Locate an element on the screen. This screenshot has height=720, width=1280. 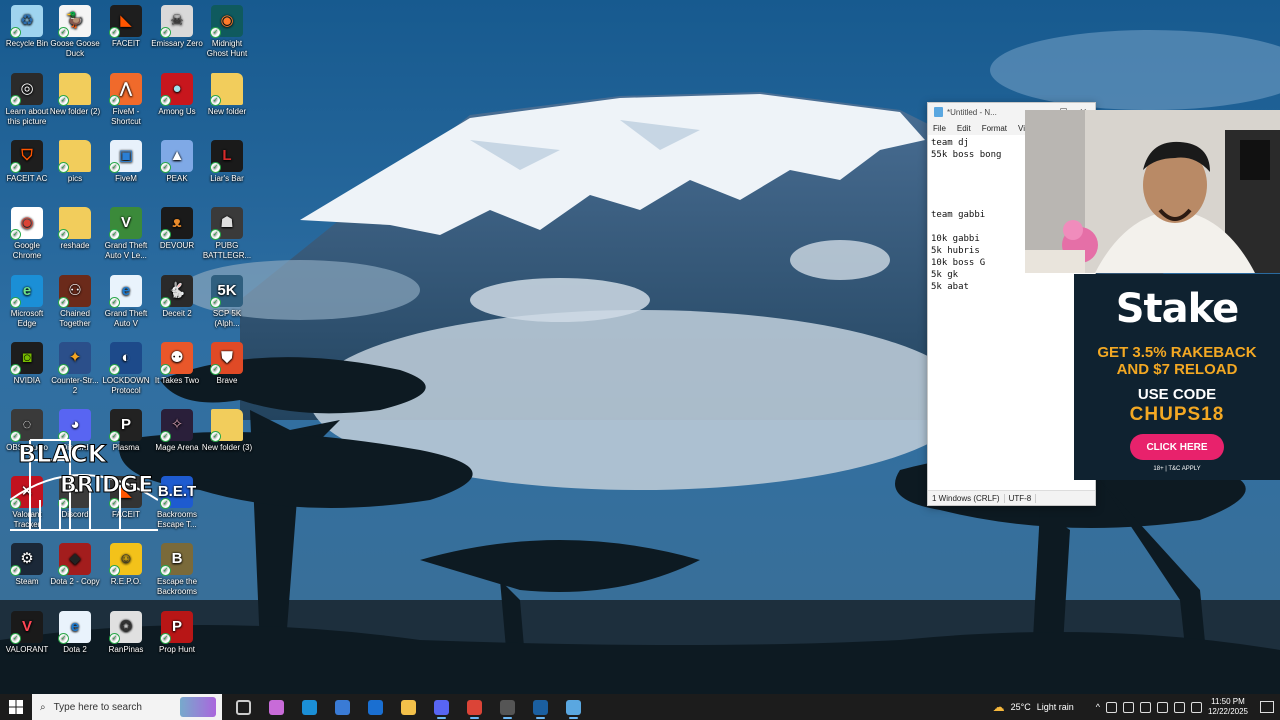
desktop-icon: ⚉ ✓ It Takes Two is located at coordinates (177, 374).